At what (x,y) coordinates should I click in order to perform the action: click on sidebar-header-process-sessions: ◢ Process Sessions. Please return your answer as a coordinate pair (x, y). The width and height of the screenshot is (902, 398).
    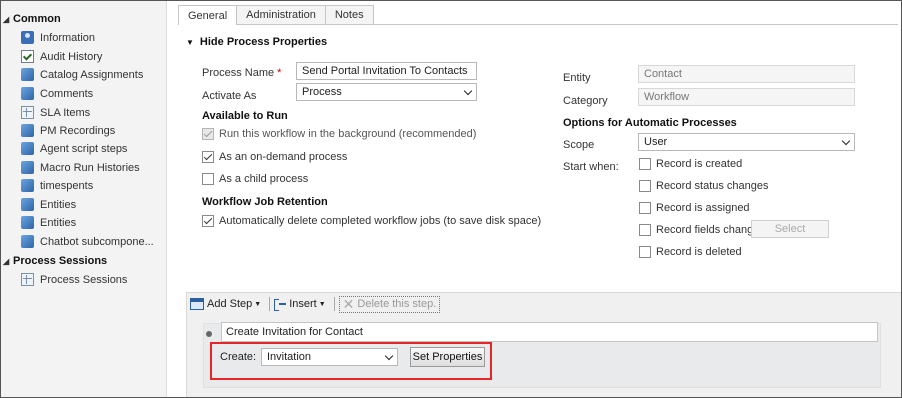
    Looking at the image, I should click on (55, 261).